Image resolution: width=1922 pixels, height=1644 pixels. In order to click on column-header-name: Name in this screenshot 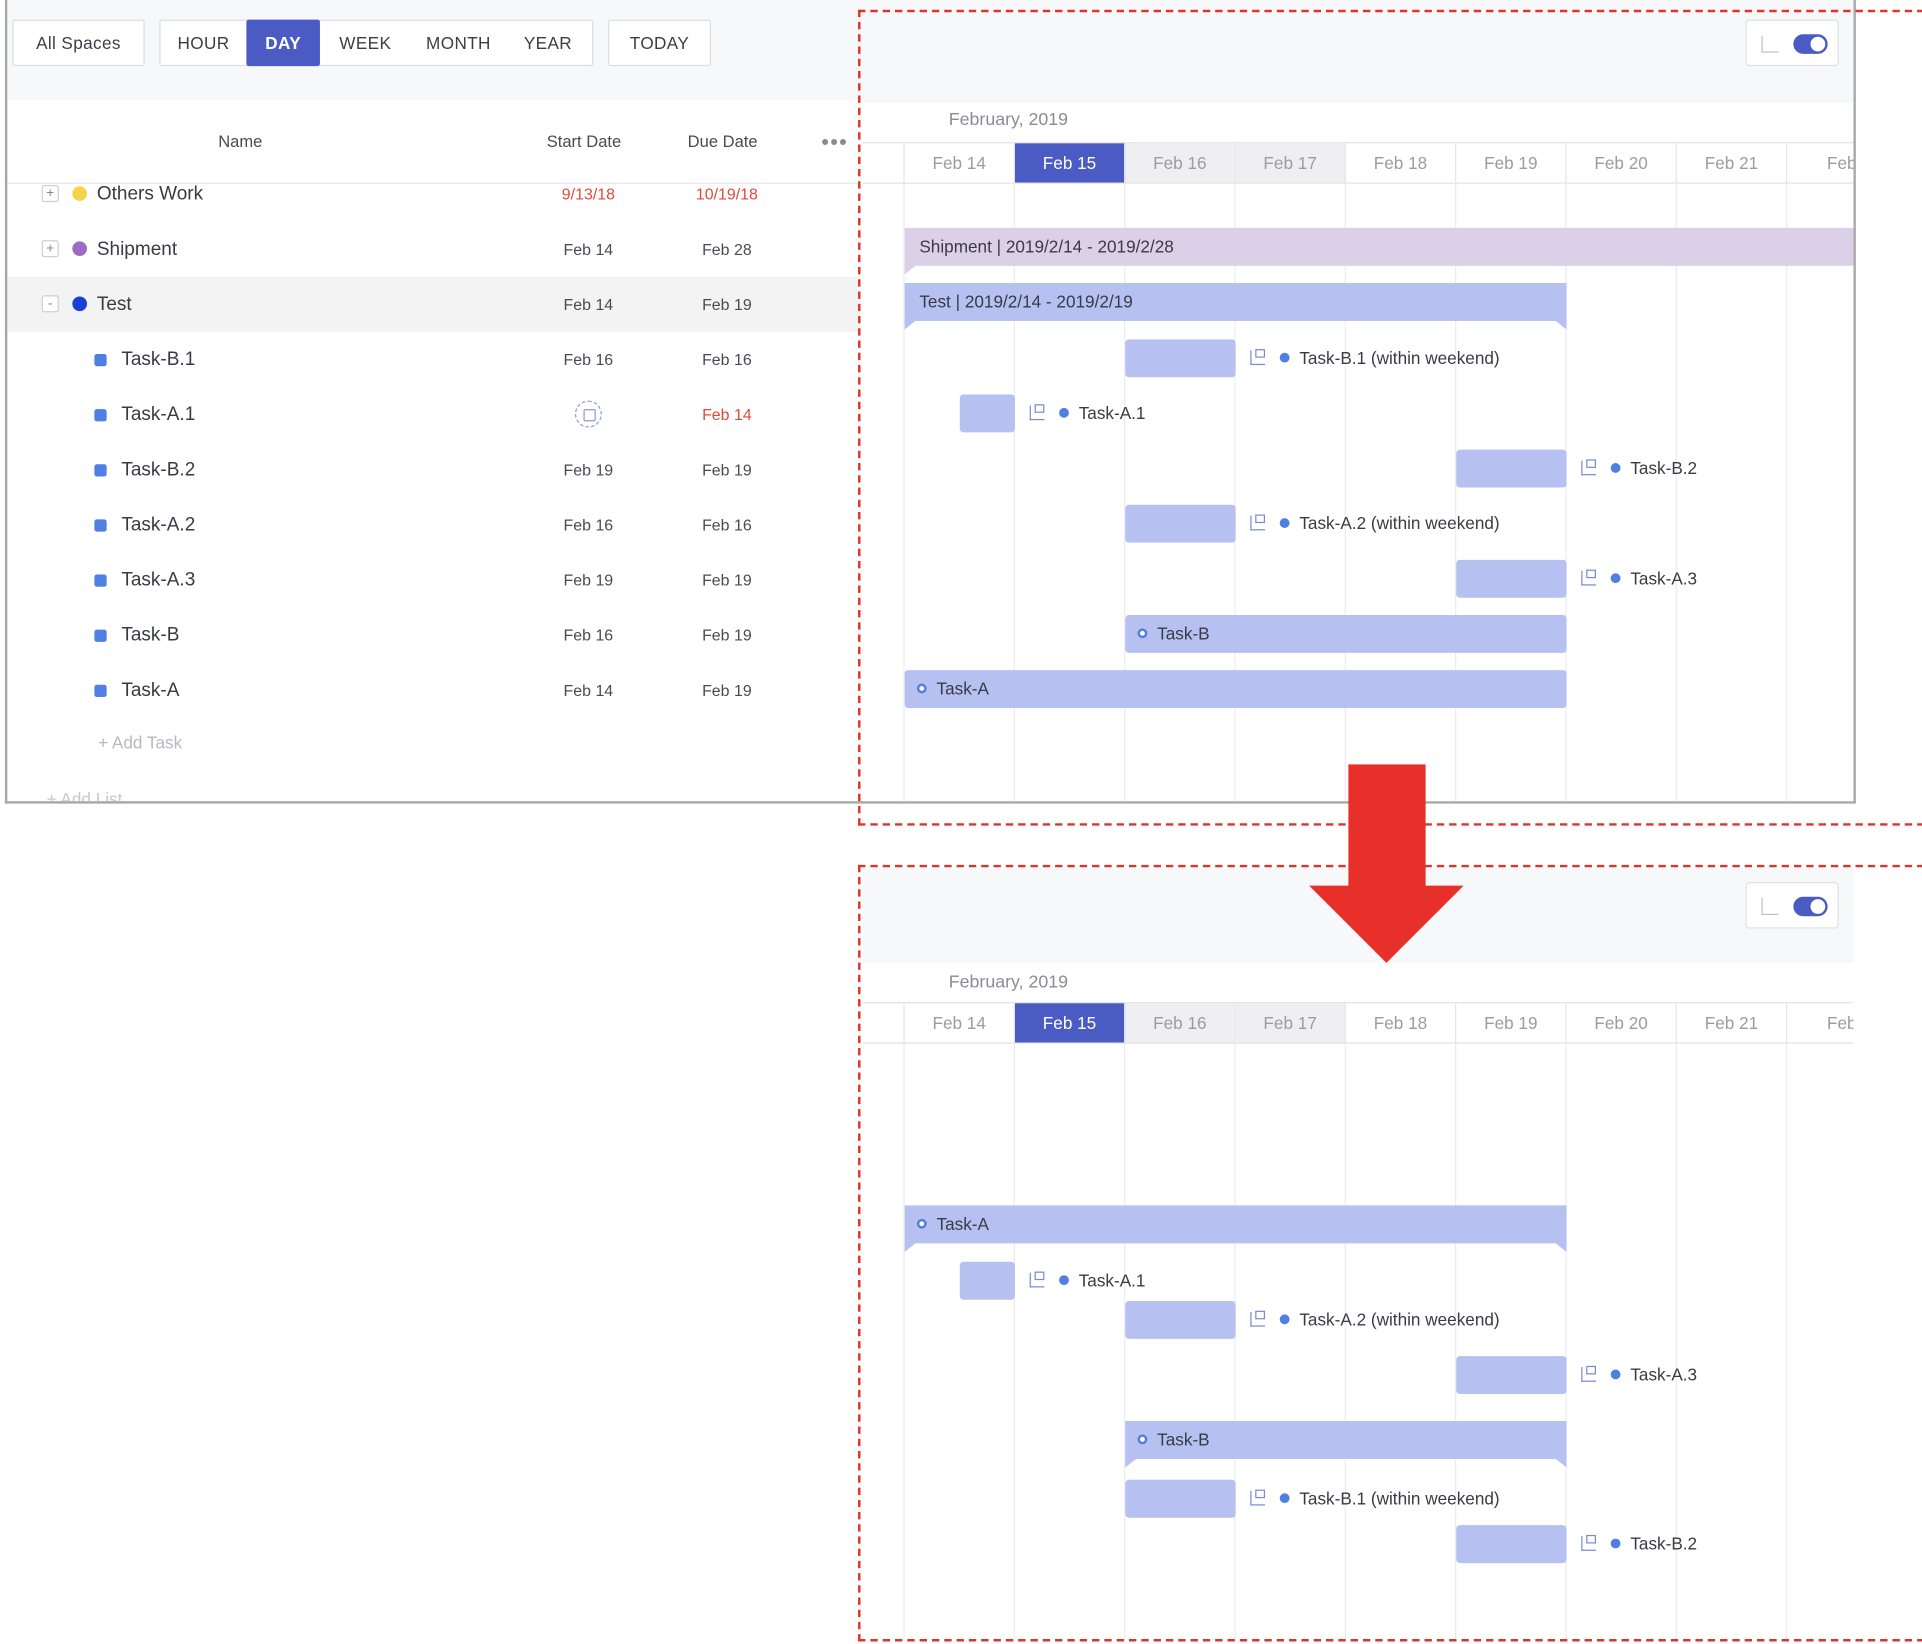, I will do `click(240, 141)`.